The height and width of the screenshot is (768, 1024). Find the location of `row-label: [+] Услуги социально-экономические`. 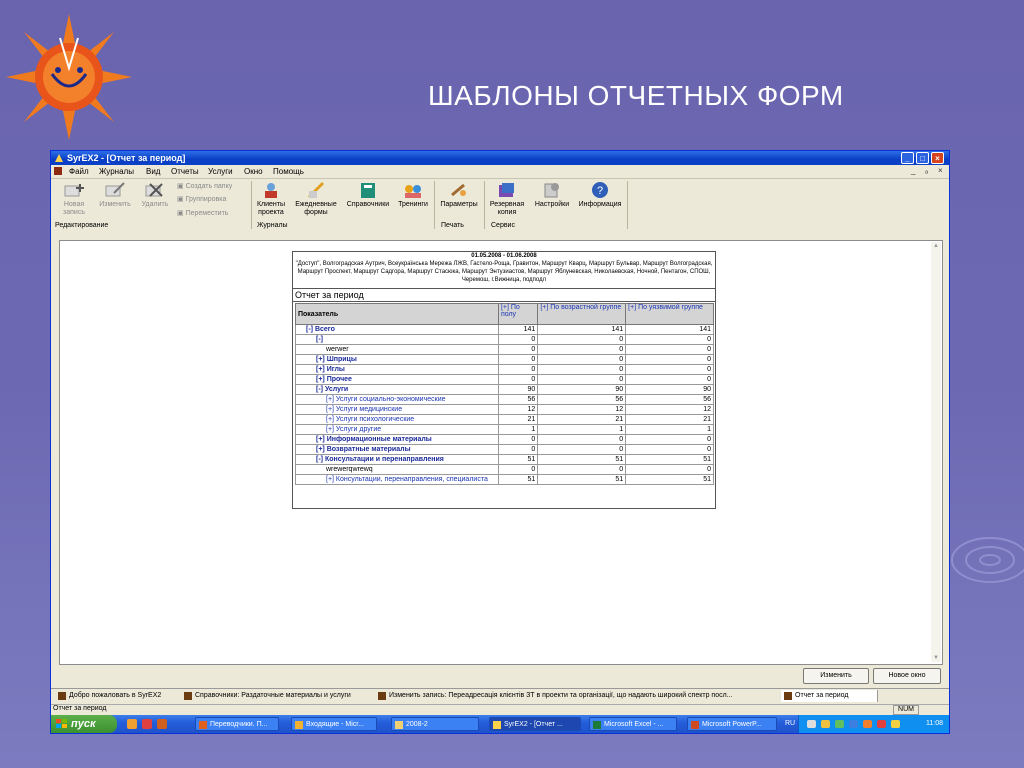

row-label: [+] Услуги социально-экономические is located at coordinates (397, 399).